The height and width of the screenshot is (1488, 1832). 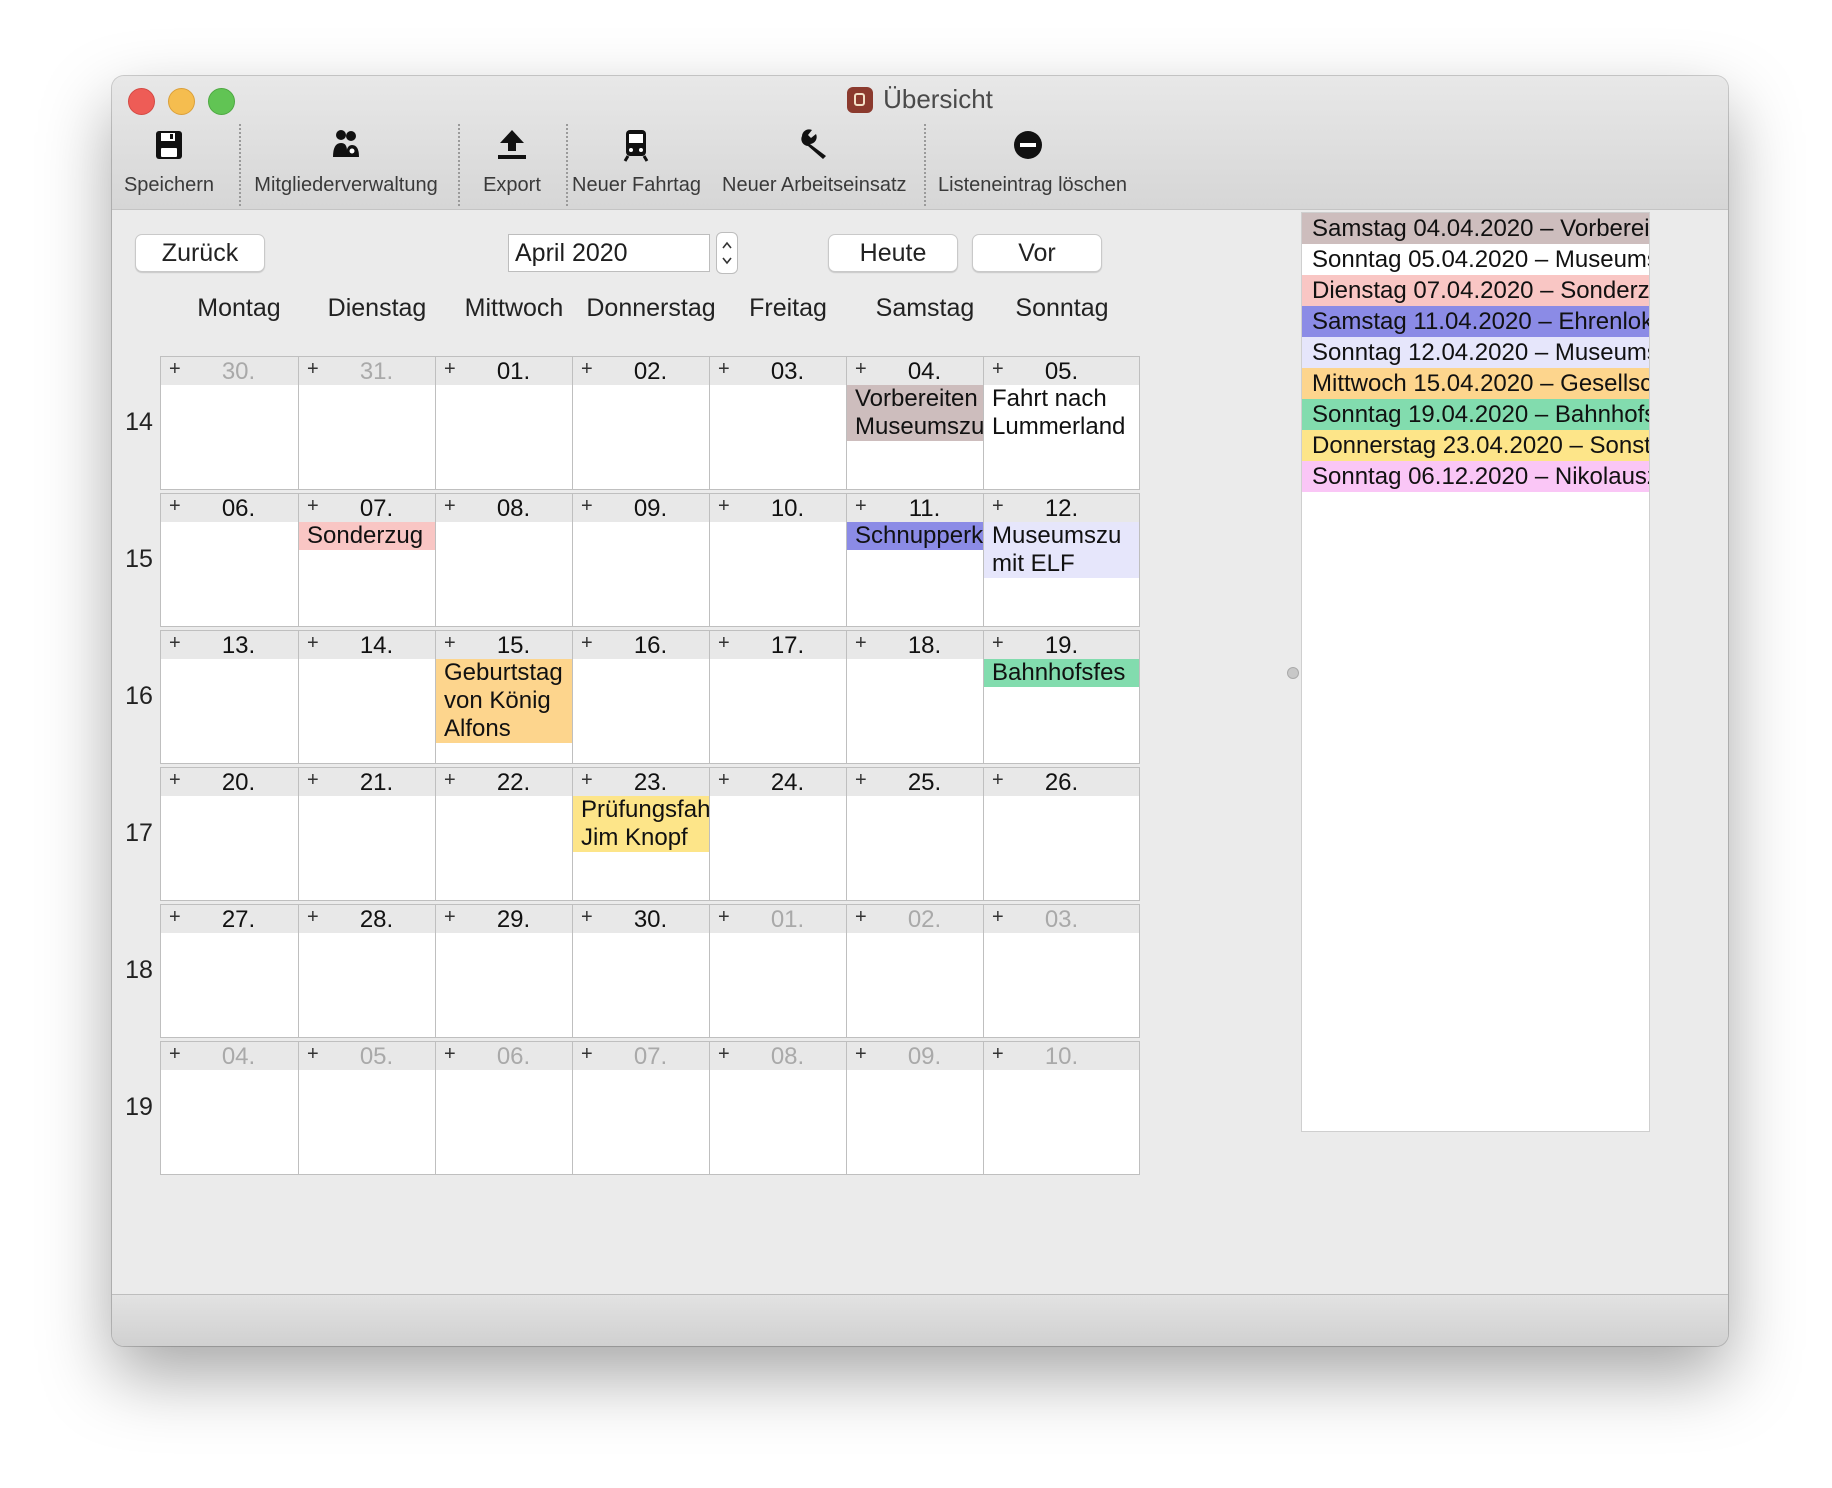 I want to click on today-button: Heute, so click(x=893, y=253).